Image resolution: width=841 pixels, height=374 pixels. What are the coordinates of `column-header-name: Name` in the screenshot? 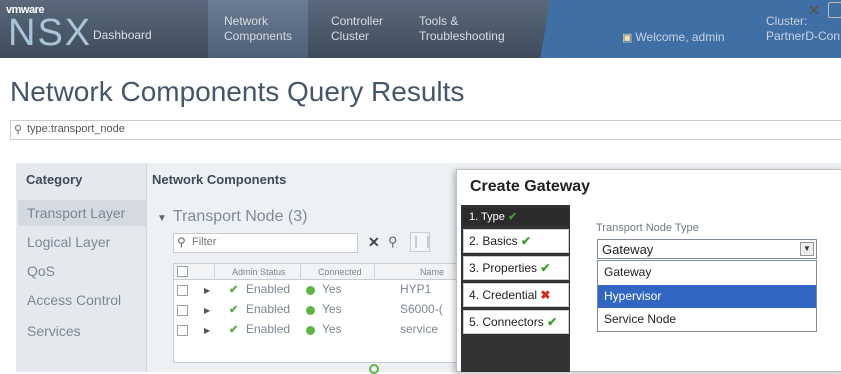 It's located at (432, 272).